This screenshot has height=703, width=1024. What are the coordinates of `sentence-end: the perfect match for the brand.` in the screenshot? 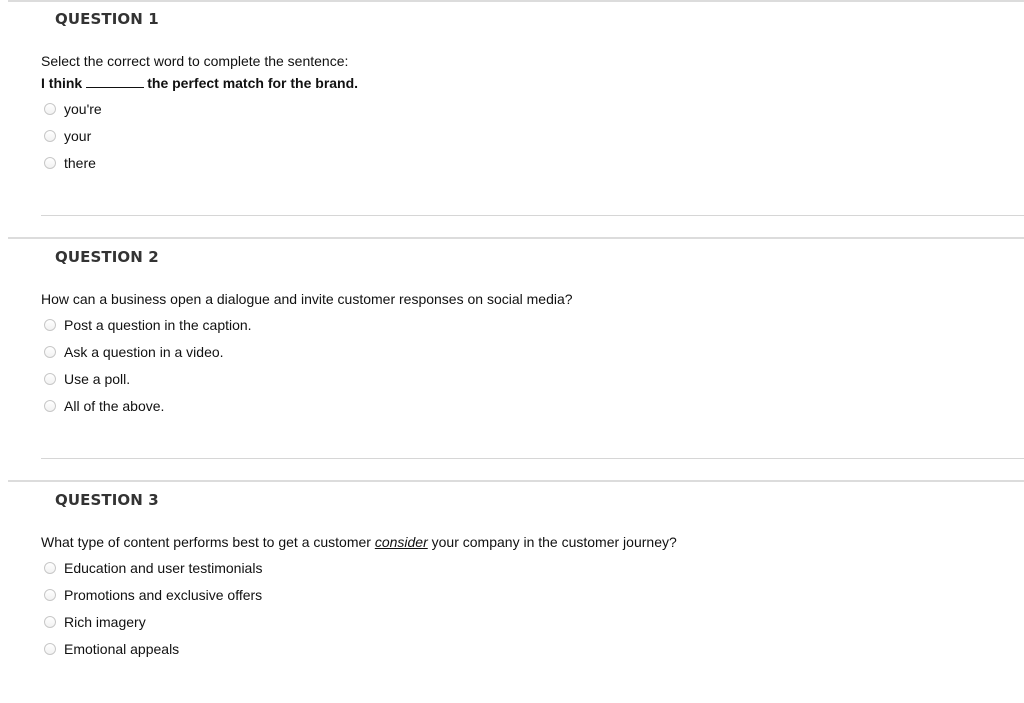 It's located at (253, 83).